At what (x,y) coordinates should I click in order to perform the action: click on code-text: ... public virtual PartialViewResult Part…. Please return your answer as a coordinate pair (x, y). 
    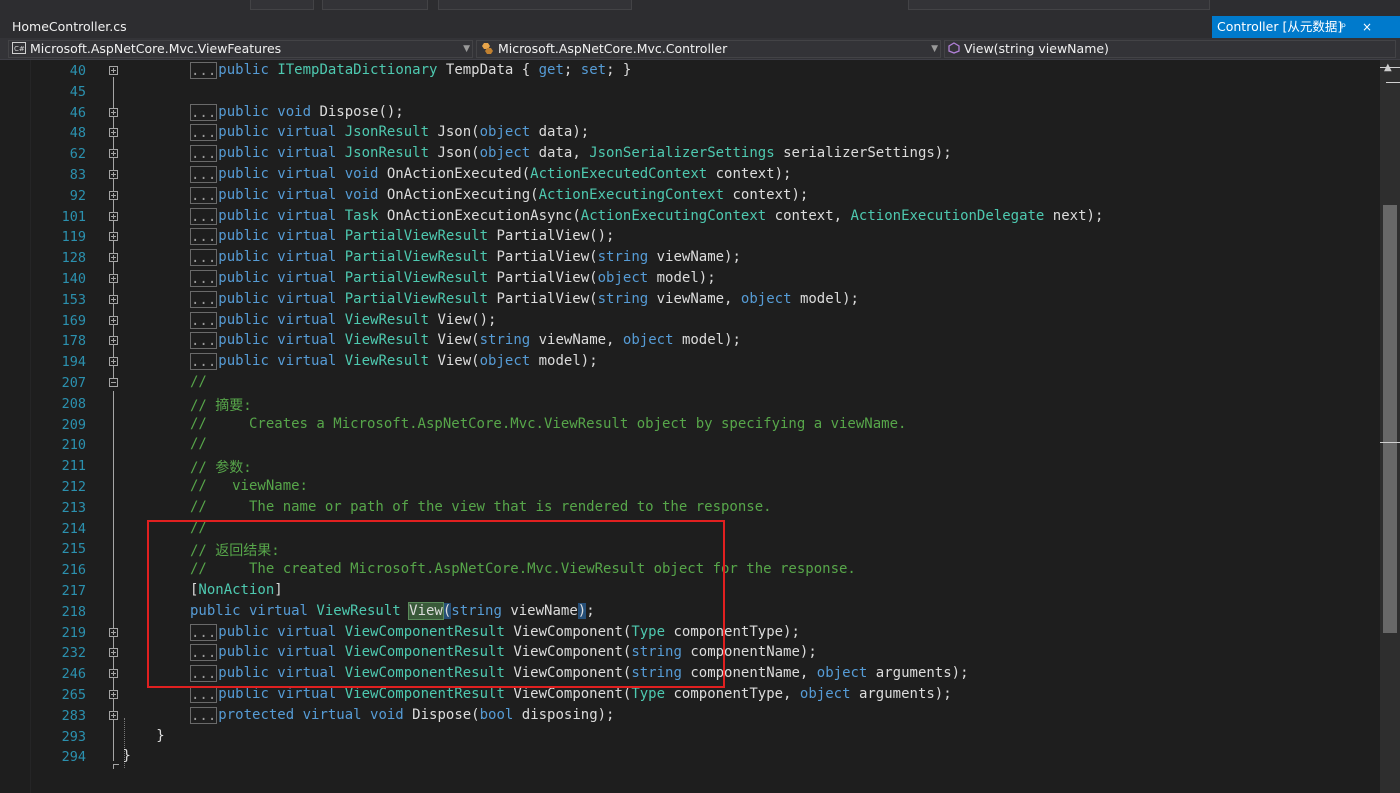
    Looking at the image, I should click on (402, 237).